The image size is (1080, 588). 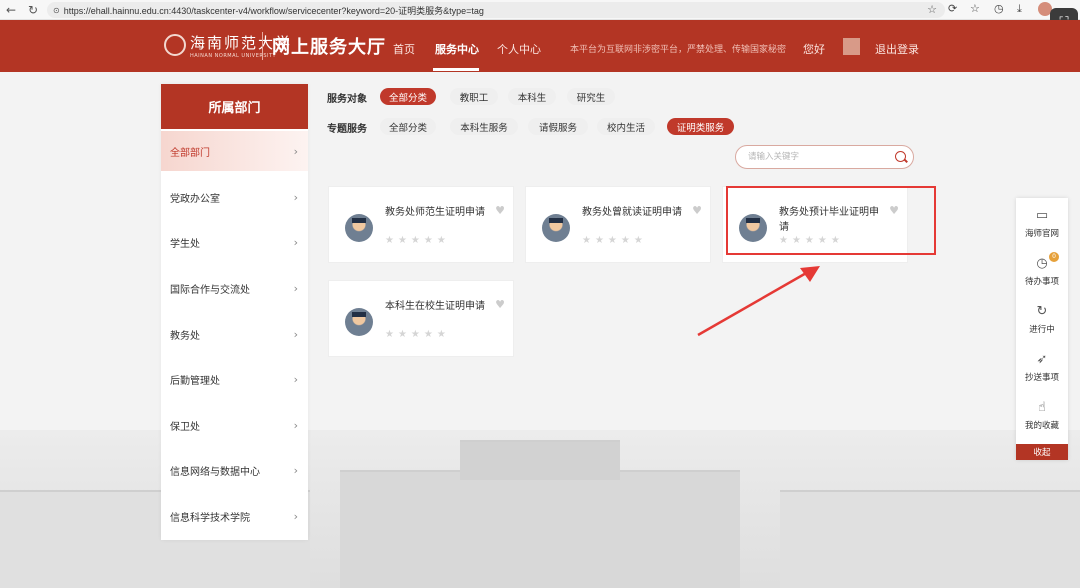 I want to click on quick-todo: ◷ 0 待办事项, so click(x=1042, y=272).